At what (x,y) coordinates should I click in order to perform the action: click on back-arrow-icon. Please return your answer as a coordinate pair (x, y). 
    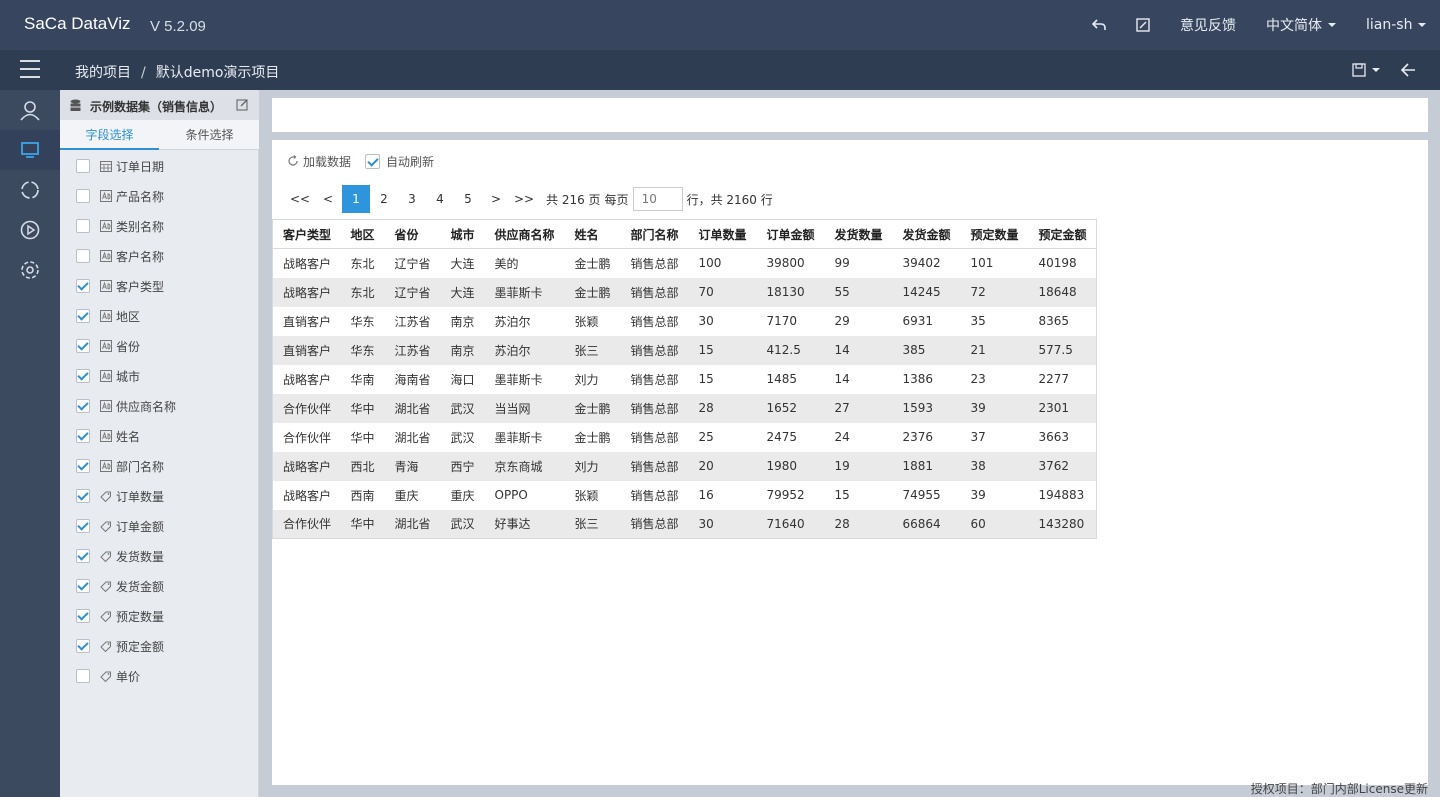
    Looking at the image, I should click on (1408, 70).